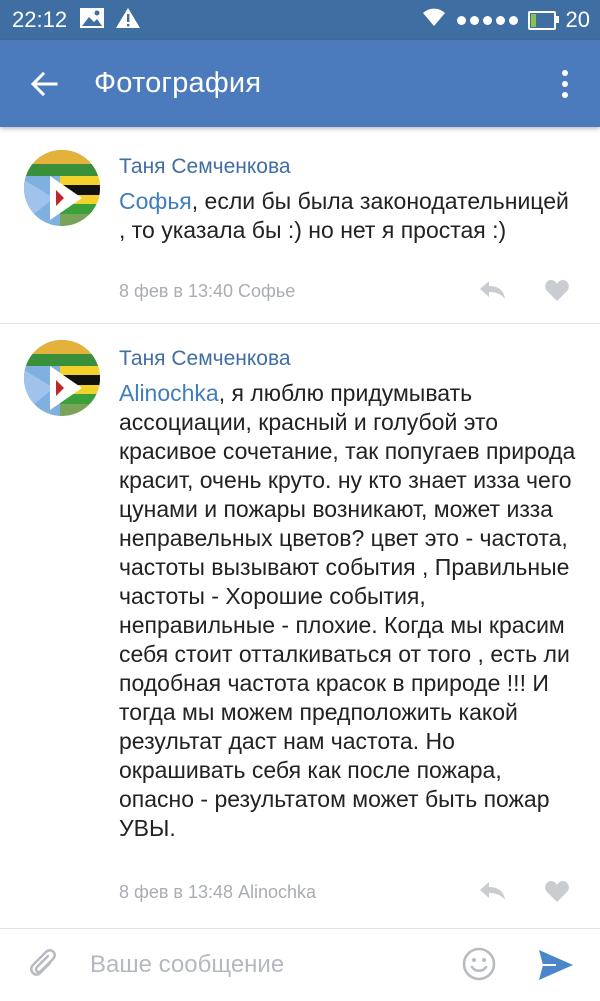 This screenshot has width=600, height=1001. I want to click on status-time: 22:12, so click(40, 19).